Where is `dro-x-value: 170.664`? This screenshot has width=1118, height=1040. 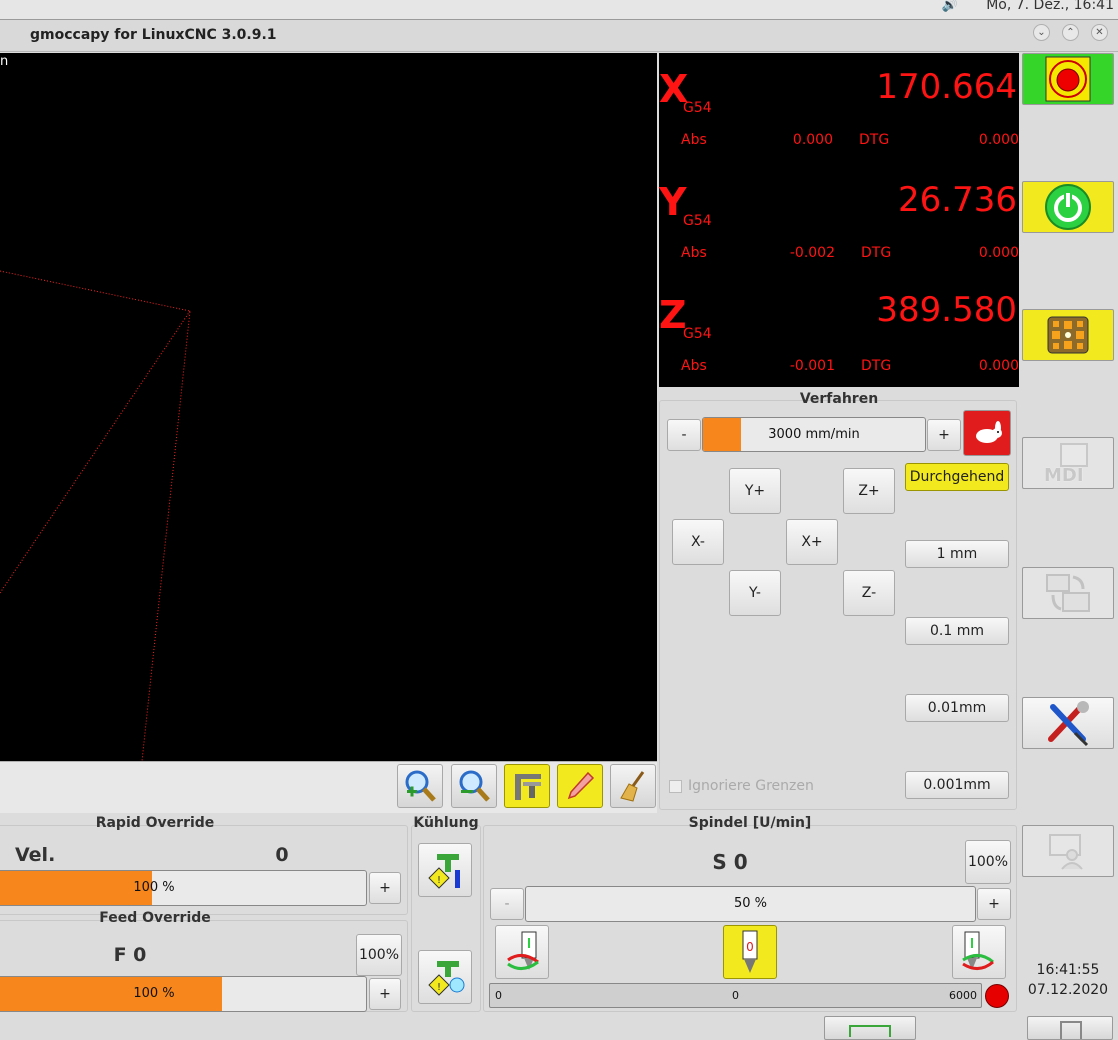
dro-x-value: 170.664 is located at coordinates (897, 87).